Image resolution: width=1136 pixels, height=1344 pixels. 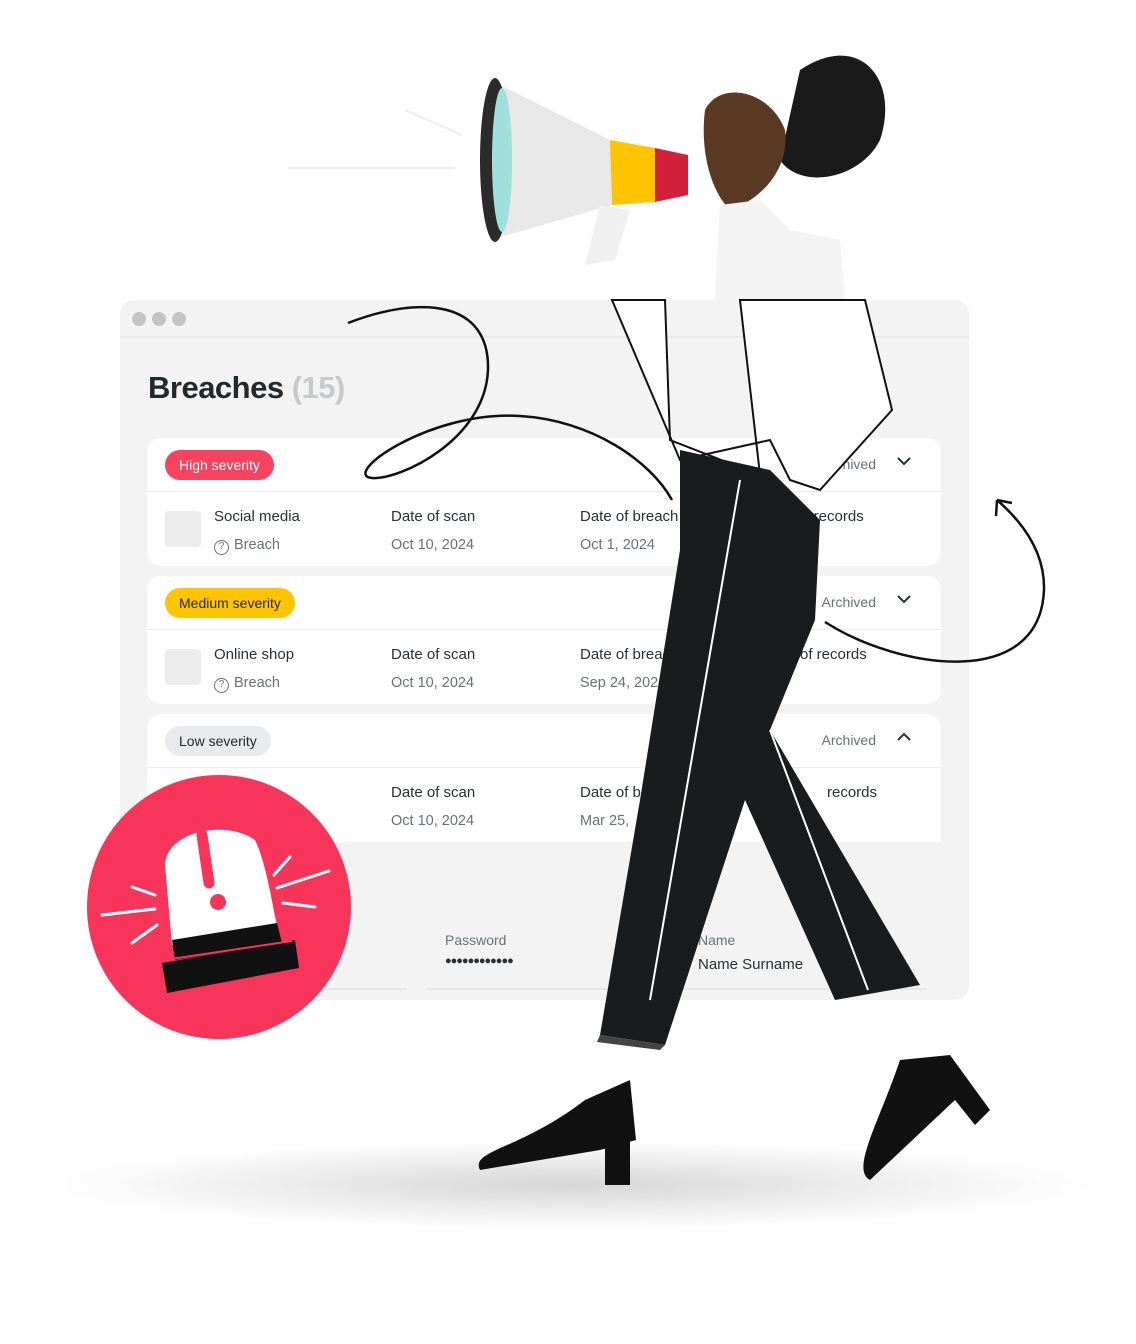 I want to click on curved-arrow-icon, so click(x=935, y=580).